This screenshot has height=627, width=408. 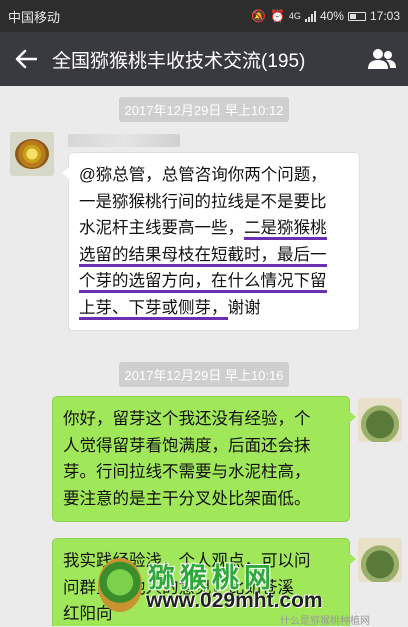 I want to click on message-line: 上芽、下芽或侧芽，谢谢, so click(x=214, y=308).